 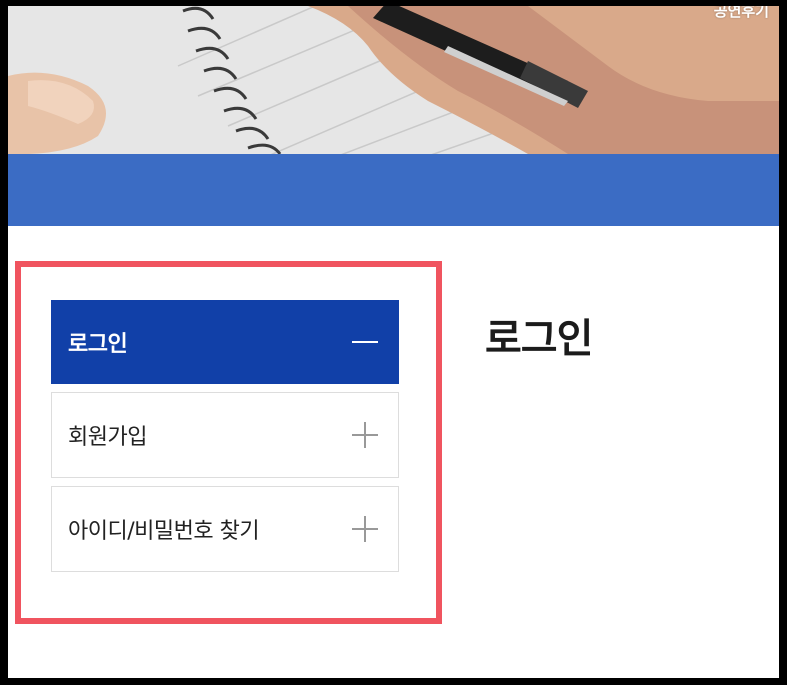 I want to click on minus-icon, so click(x=365, y=342).